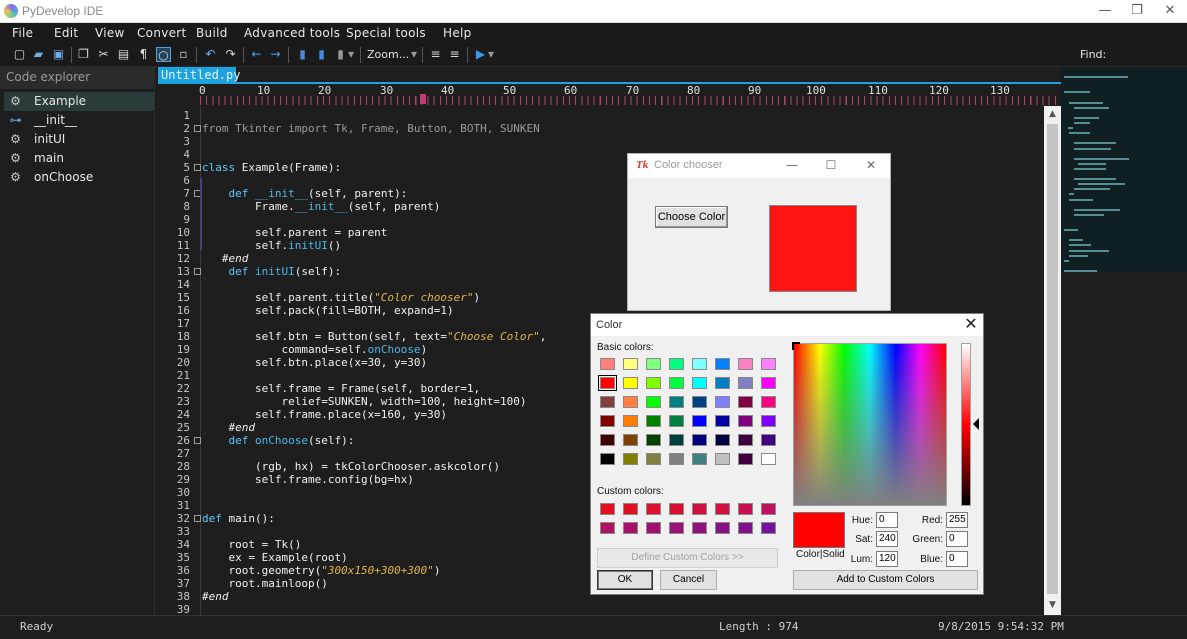 The width and height of the screenshot is (1187, 639). Describe the element at coordinates (38, 54) in the screenshot. I see `open-folder-icon: ▰` at that location.